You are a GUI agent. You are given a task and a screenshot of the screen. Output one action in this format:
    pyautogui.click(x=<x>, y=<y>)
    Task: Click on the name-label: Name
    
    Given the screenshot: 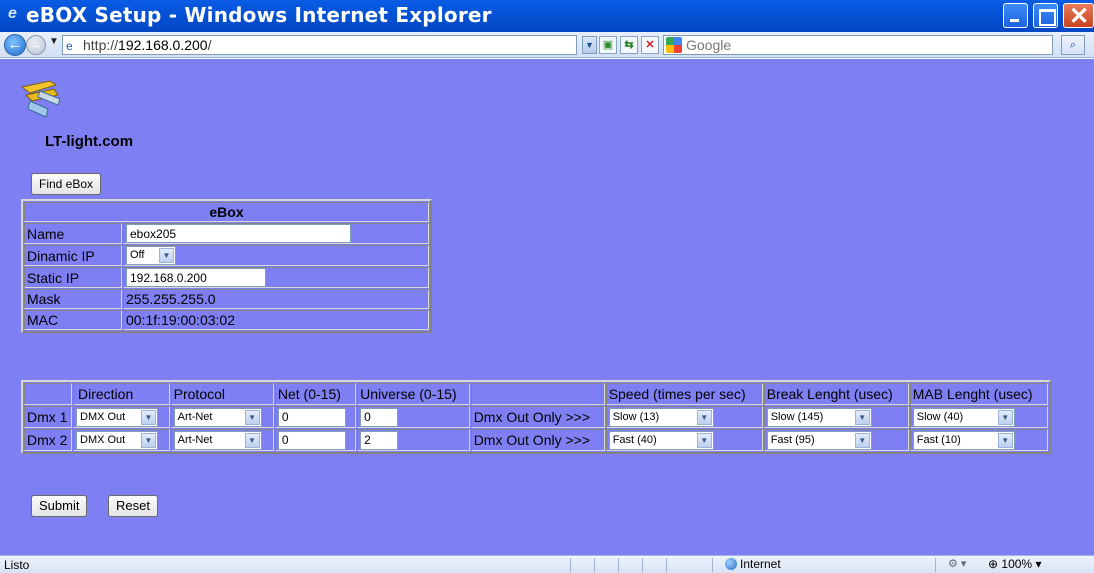 What is the action you would take?
    pyautogui.click(x=73, y=233)
    